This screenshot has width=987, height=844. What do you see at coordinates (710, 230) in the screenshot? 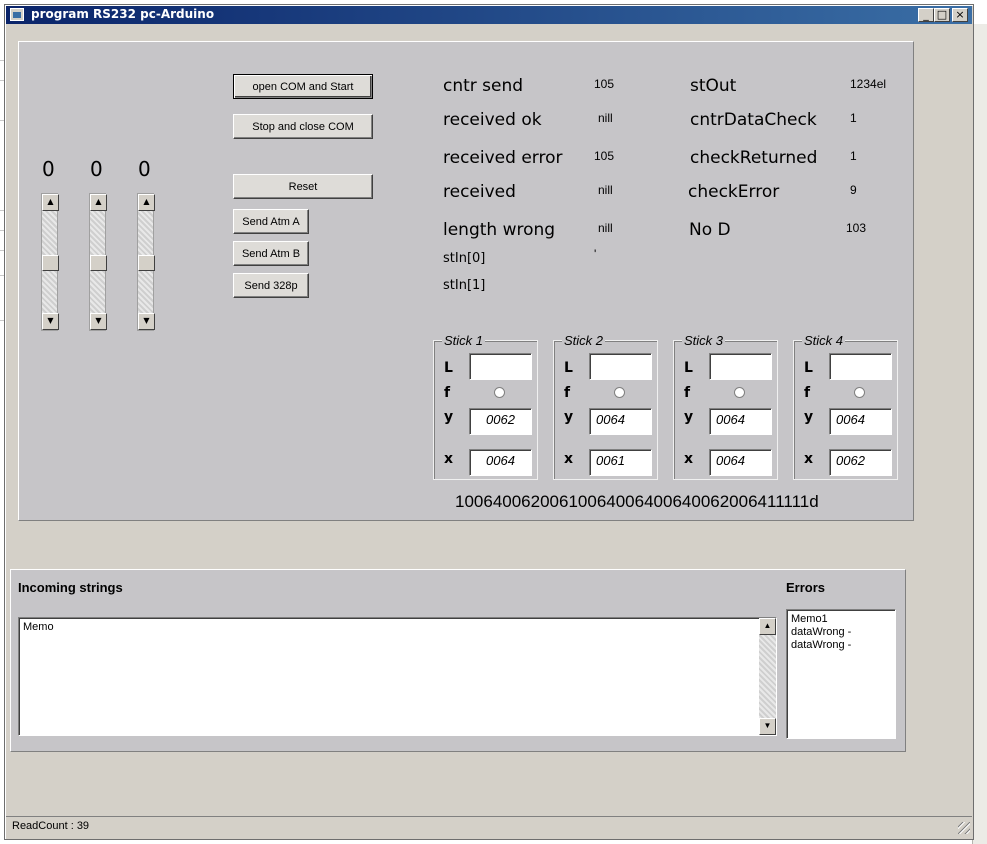
I see `no-d-label: No D` at bounding box center [710, 230].